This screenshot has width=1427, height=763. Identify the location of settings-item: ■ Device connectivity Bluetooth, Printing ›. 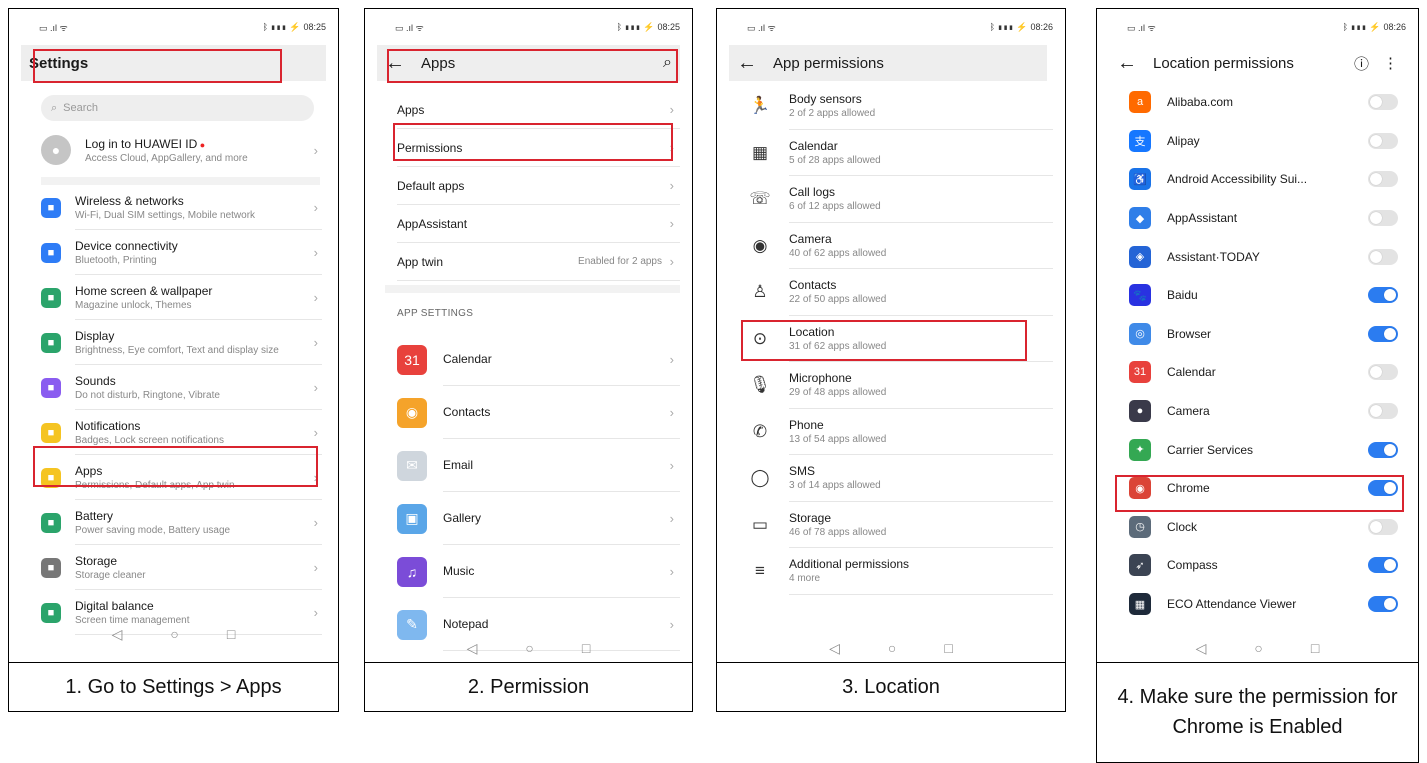
(173, 252).